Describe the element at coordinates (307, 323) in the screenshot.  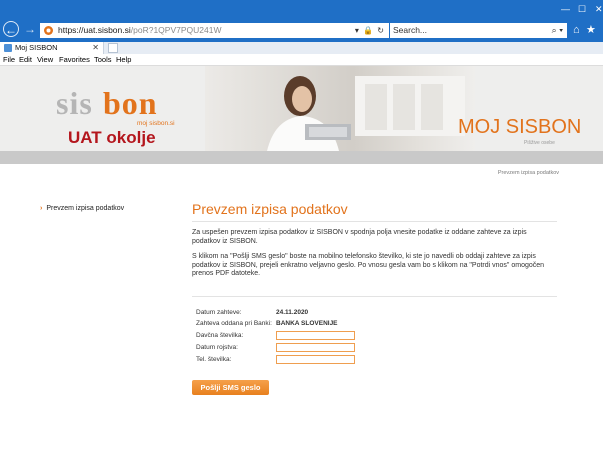
I see `bank-value: BANKA SLOVENIJE` at that location.